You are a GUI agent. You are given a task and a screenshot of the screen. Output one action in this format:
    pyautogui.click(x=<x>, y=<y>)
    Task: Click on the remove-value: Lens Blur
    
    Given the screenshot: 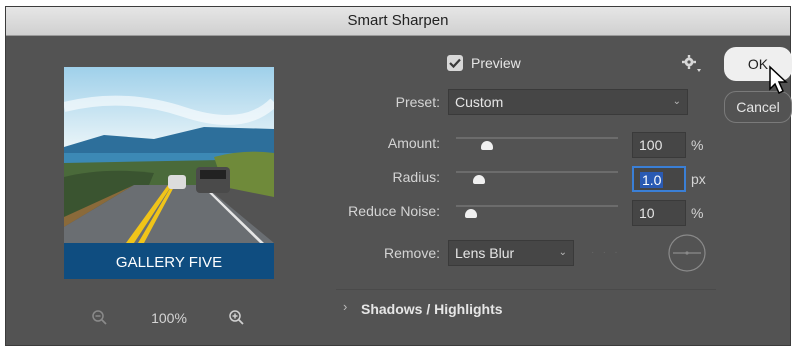 What is the action you would take?
    pyautogui.click(x=485, y=253)
    